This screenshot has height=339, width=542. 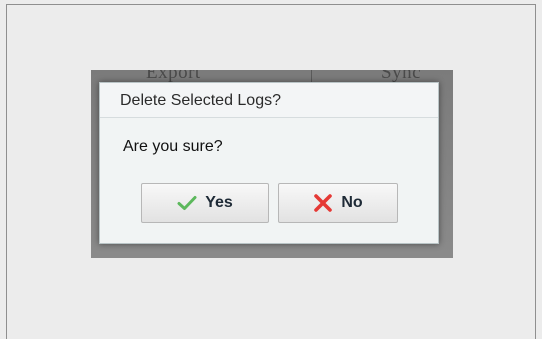 I want to click on yes-button: Yes, so click(x=205, y=203).